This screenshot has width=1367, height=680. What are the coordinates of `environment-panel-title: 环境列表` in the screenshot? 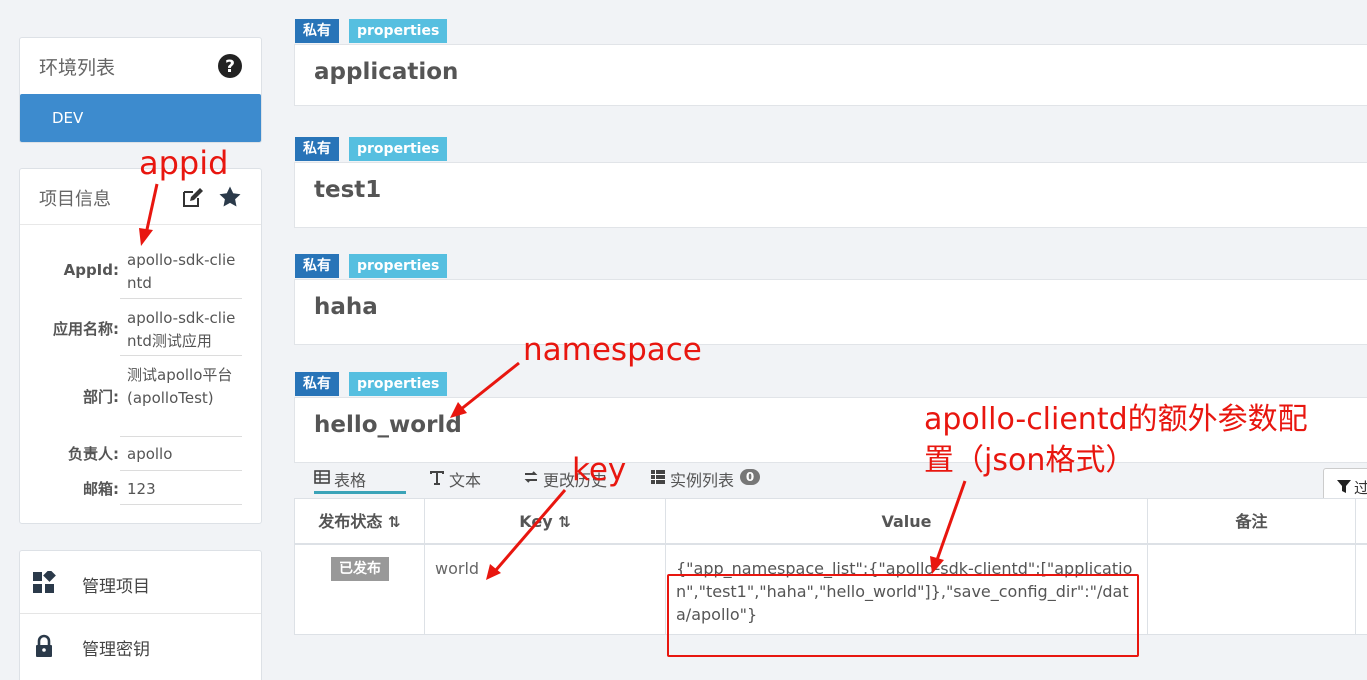 It's located at (77, 68).